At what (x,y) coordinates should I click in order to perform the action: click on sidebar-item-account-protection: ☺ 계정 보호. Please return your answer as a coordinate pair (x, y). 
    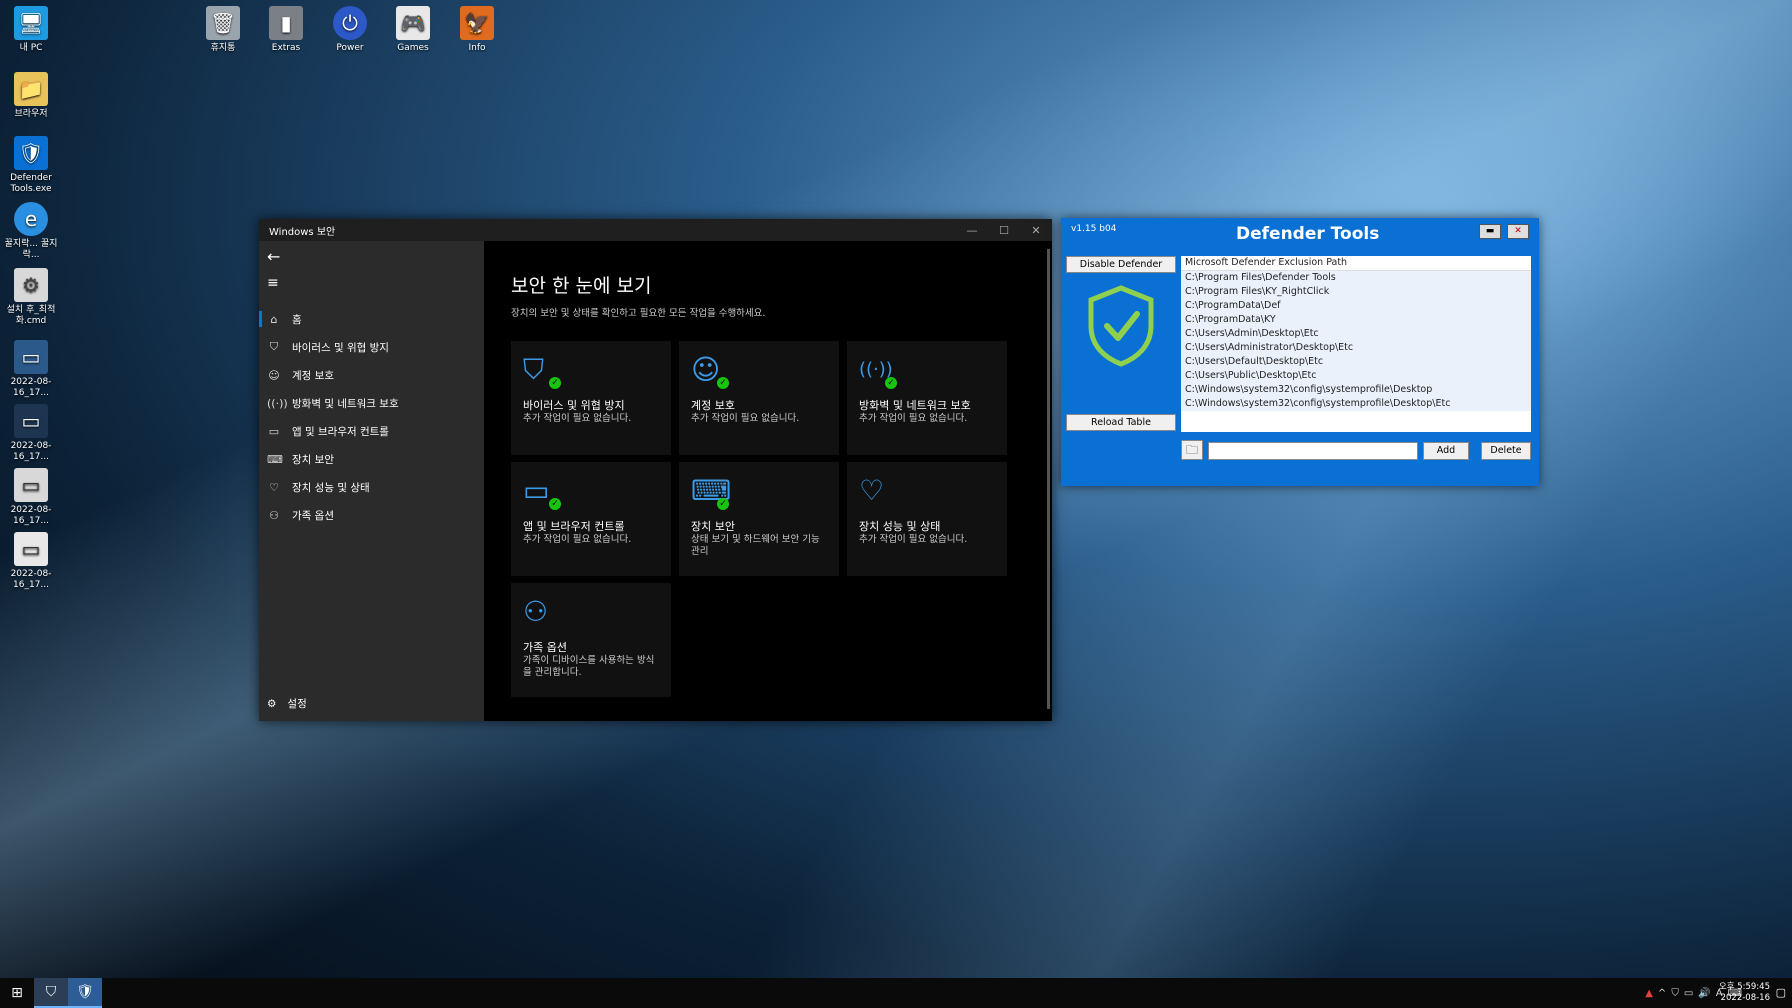
    Looking at the image, I should click on (371, 375).